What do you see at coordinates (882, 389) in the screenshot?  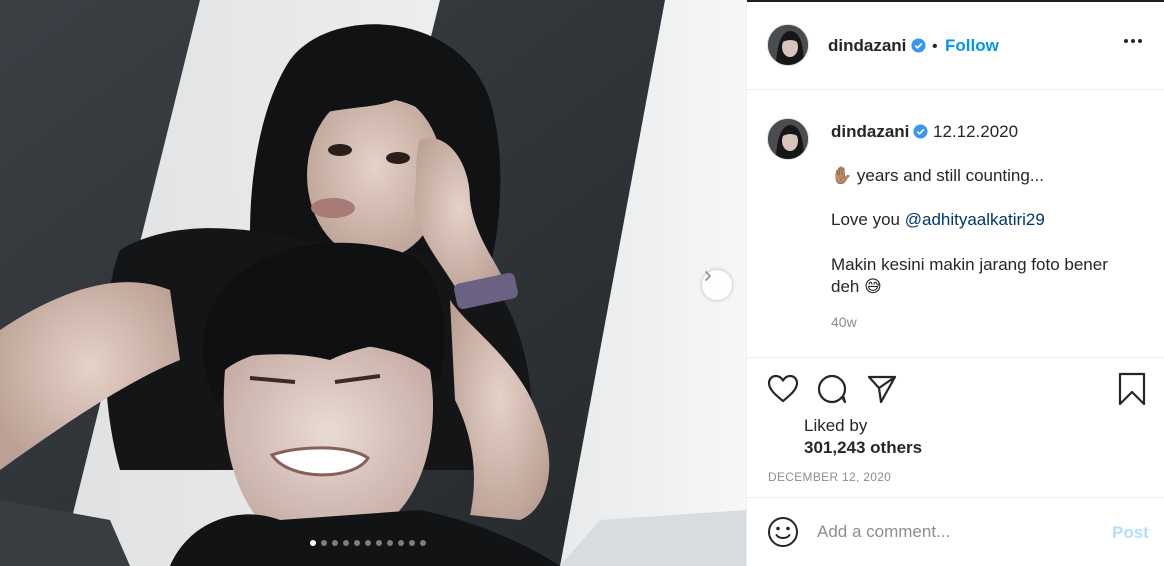 I see `share-icon` at bounding box center [882, 389].